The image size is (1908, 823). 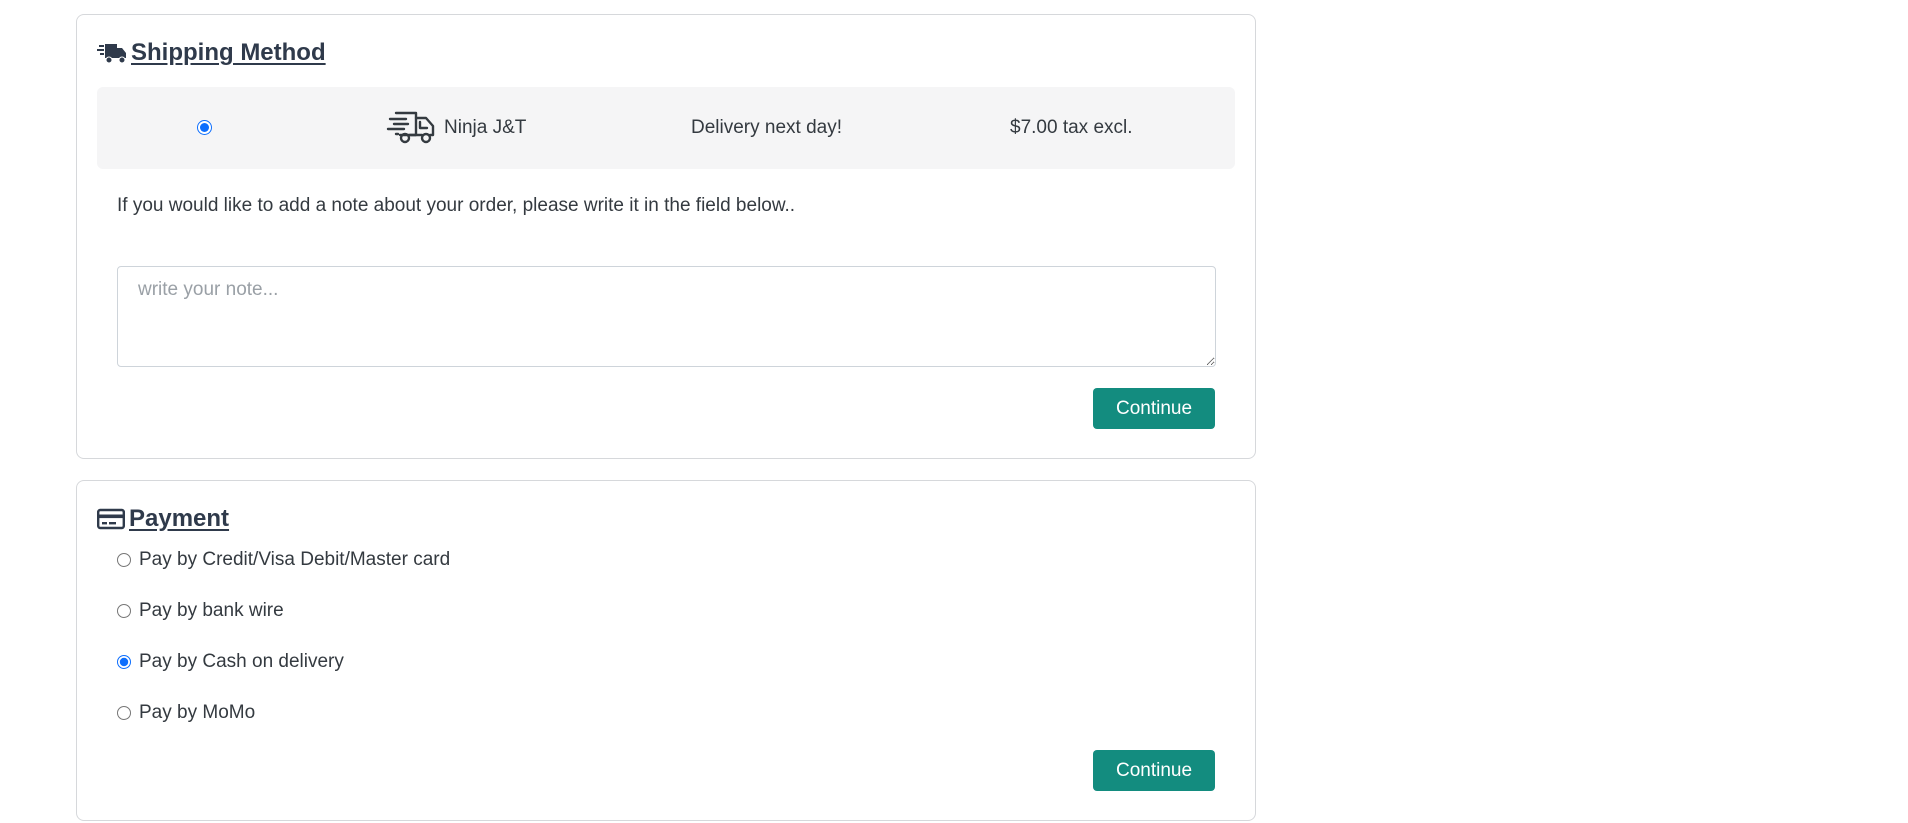 What do you see at coordinates (111, 519) in the screenshot?
I see `credit-card-icon` at bounding box center [111, 519].